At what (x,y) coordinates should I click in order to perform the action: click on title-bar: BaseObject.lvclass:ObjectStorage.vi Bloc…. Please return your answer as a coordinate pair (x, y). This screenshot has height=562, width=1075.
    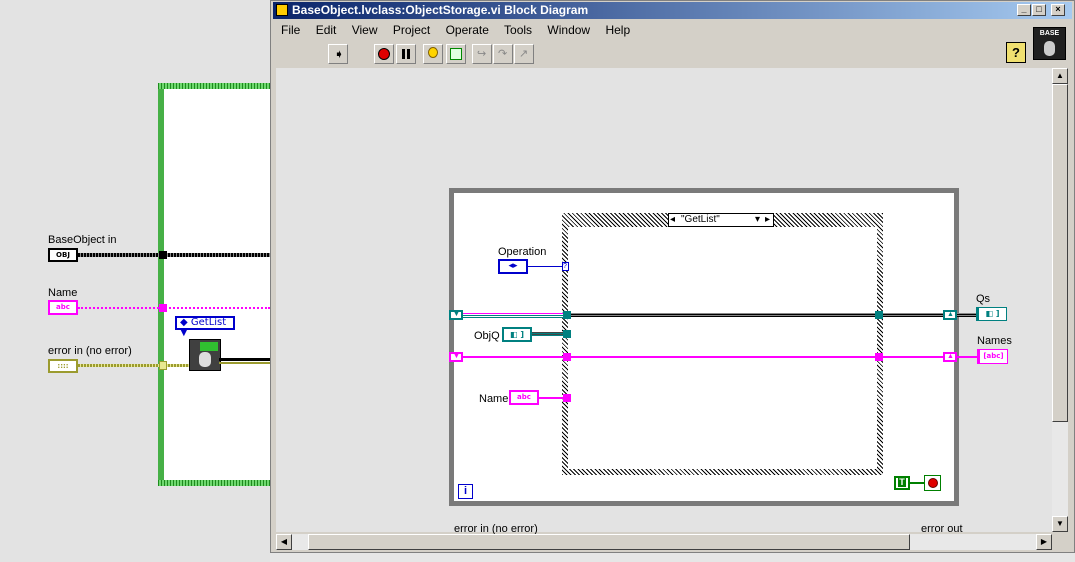
    Looking at the image, I should click on (672, 10).